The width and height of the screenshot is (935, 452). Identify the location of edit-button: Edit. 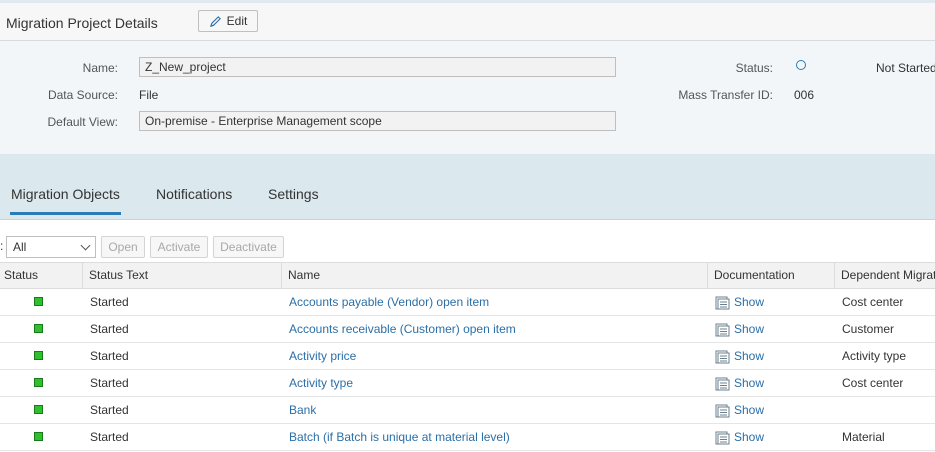
(228, 21).